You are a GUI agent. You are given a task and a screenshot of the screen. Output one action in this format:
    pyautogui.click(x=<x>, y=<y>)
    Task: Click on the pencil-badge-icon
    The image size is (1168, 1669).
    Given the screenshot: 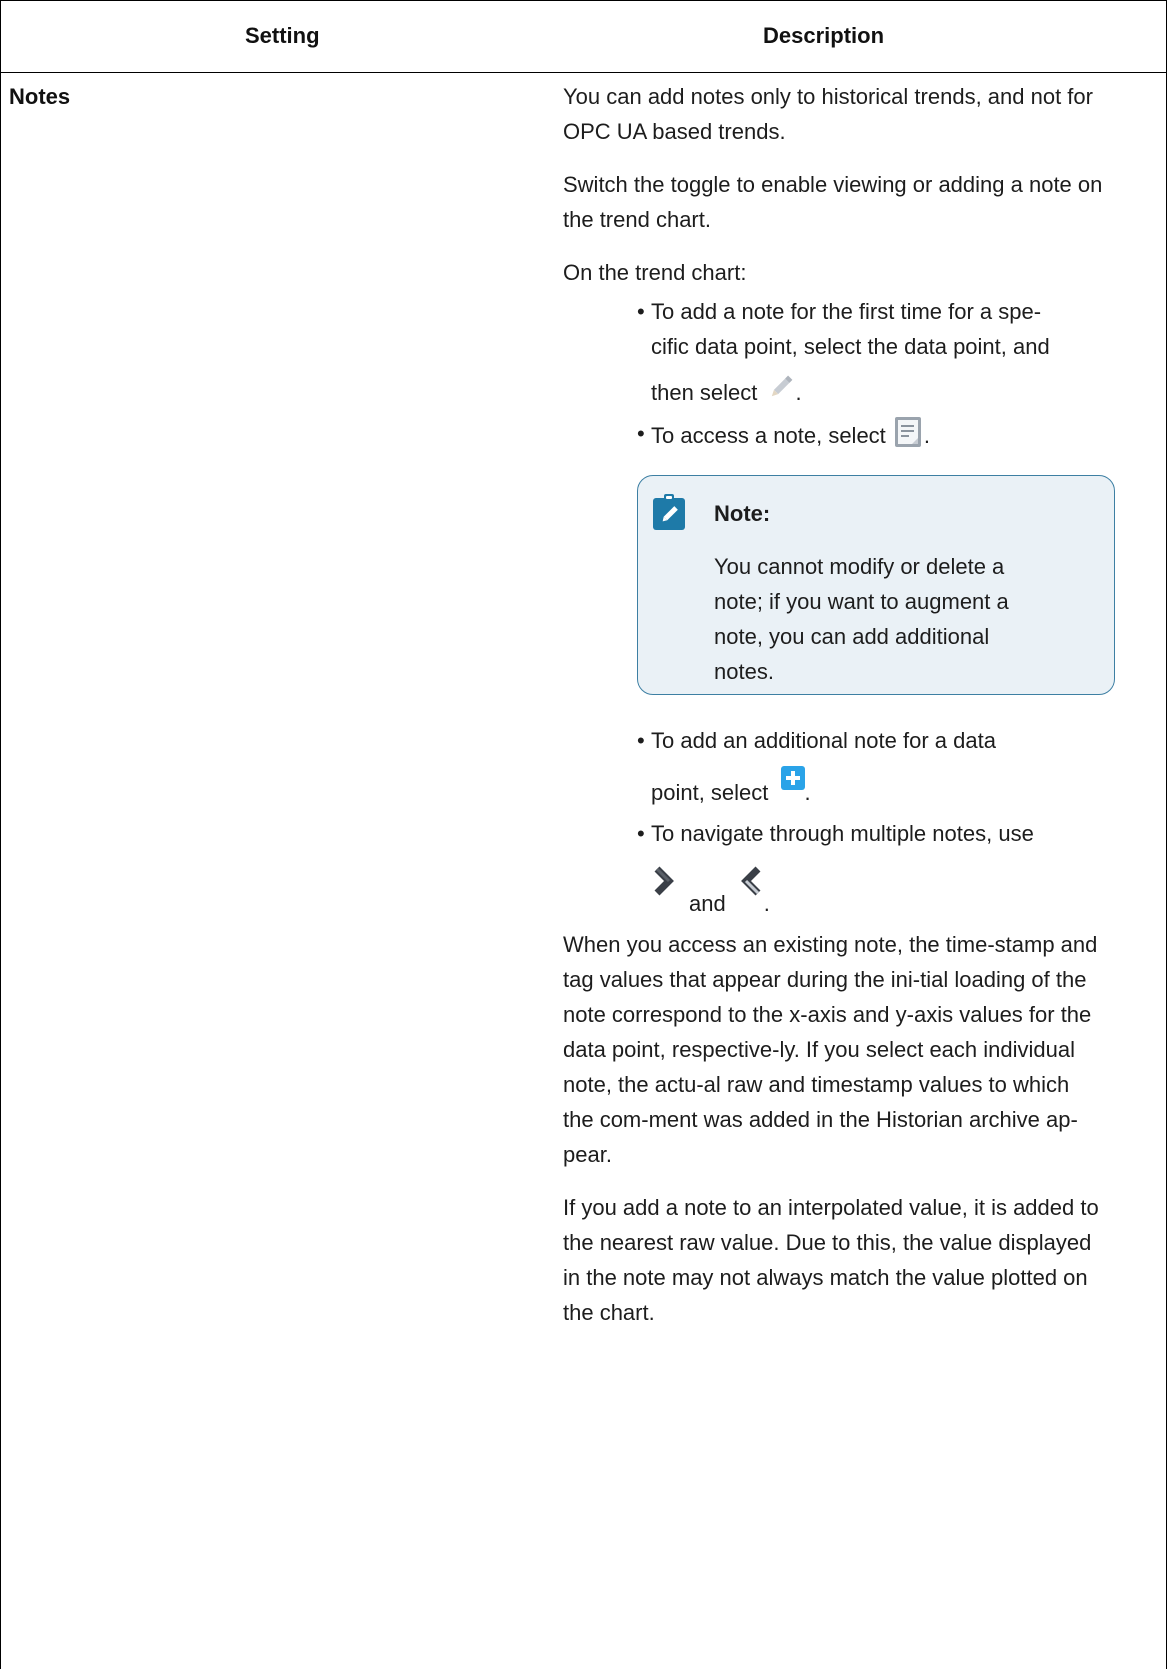 What is the action you would take?
    pyautogui.click(x=669, y=512)
    